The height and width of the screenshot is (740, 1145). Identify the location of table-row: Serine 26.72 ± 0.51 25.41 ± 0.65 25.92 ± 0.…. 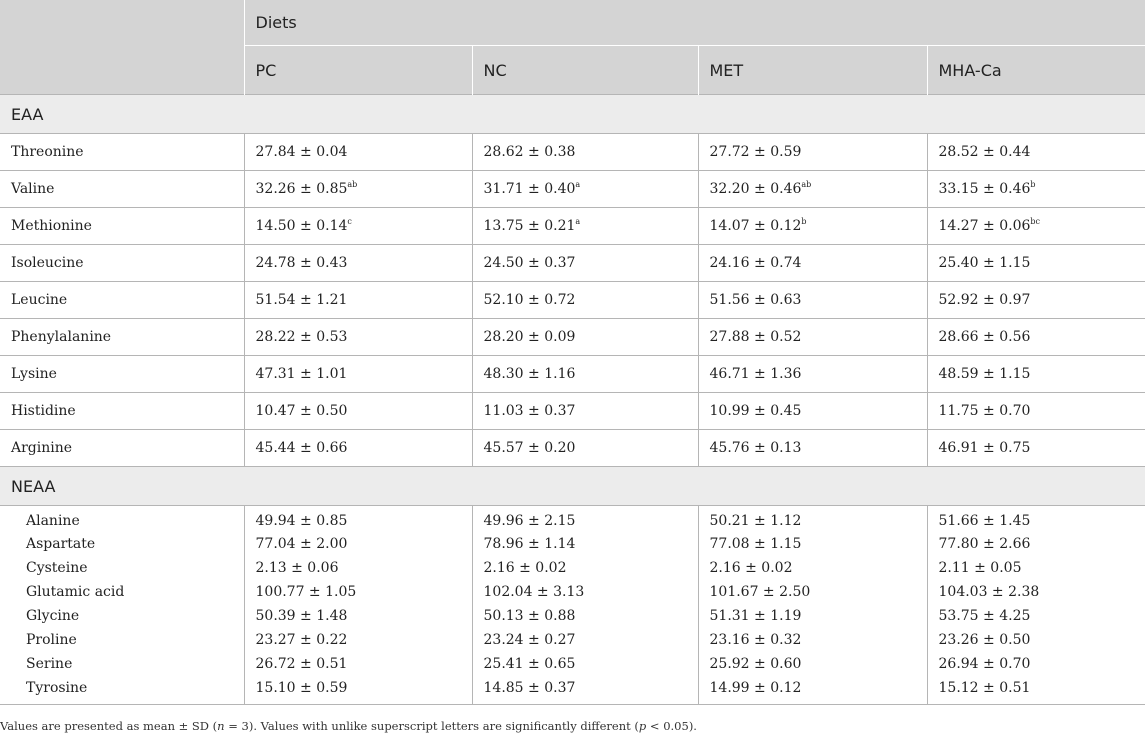
(572, 664).